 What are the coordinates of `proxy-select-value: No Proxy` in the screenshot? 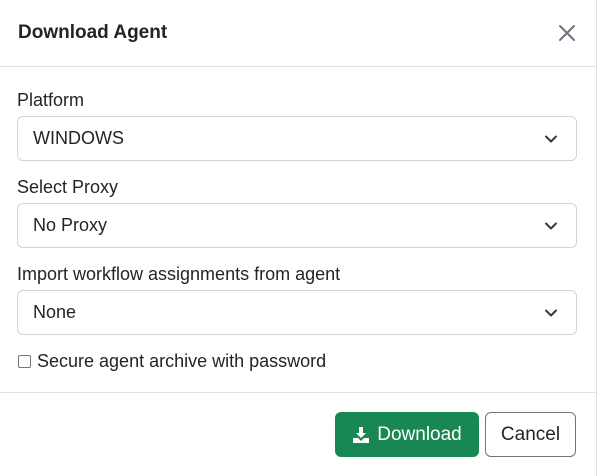 It's located at (70, 225).